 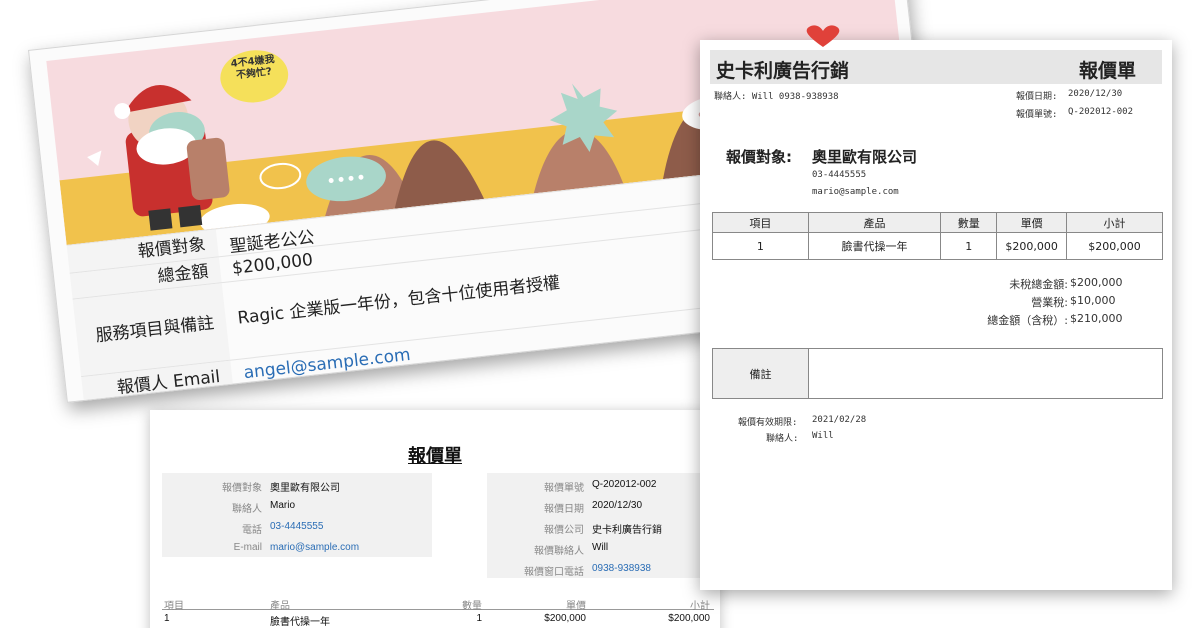 What do you see at coordinates (435, 507) in the screenshot?
I see `info-row: 聯絡人 Mario 報價日期 2020/12/30` at bounding box center [435, 507].